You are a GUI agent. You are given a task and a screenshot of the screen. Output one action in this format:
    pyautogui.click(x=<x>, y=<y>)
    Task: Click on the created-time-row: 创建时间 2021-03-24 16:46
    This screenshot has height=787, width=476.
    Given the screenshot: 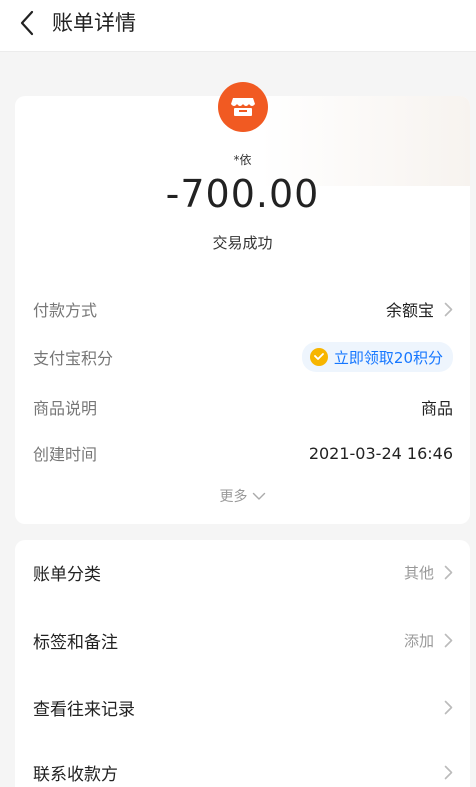 What is the action you would take?
    pyautogui.click(x=243, y=453)
    